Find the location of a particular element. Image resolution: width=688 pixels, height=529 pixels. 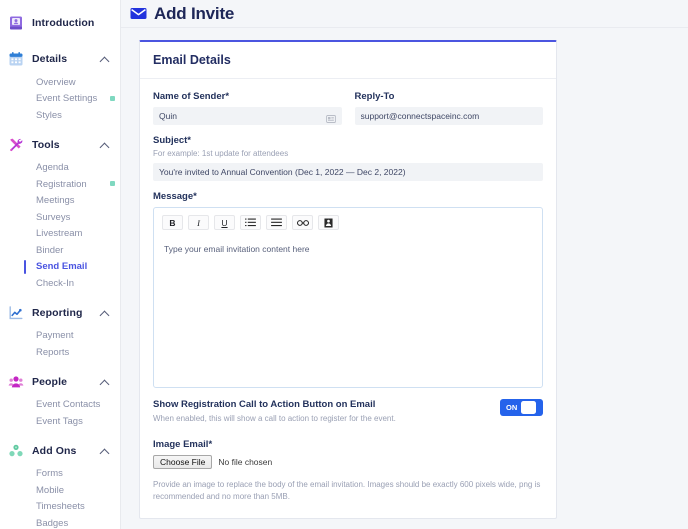

sidebar-sublist-people: Event Contacts Event Tags is located at coordinates (60, 415).